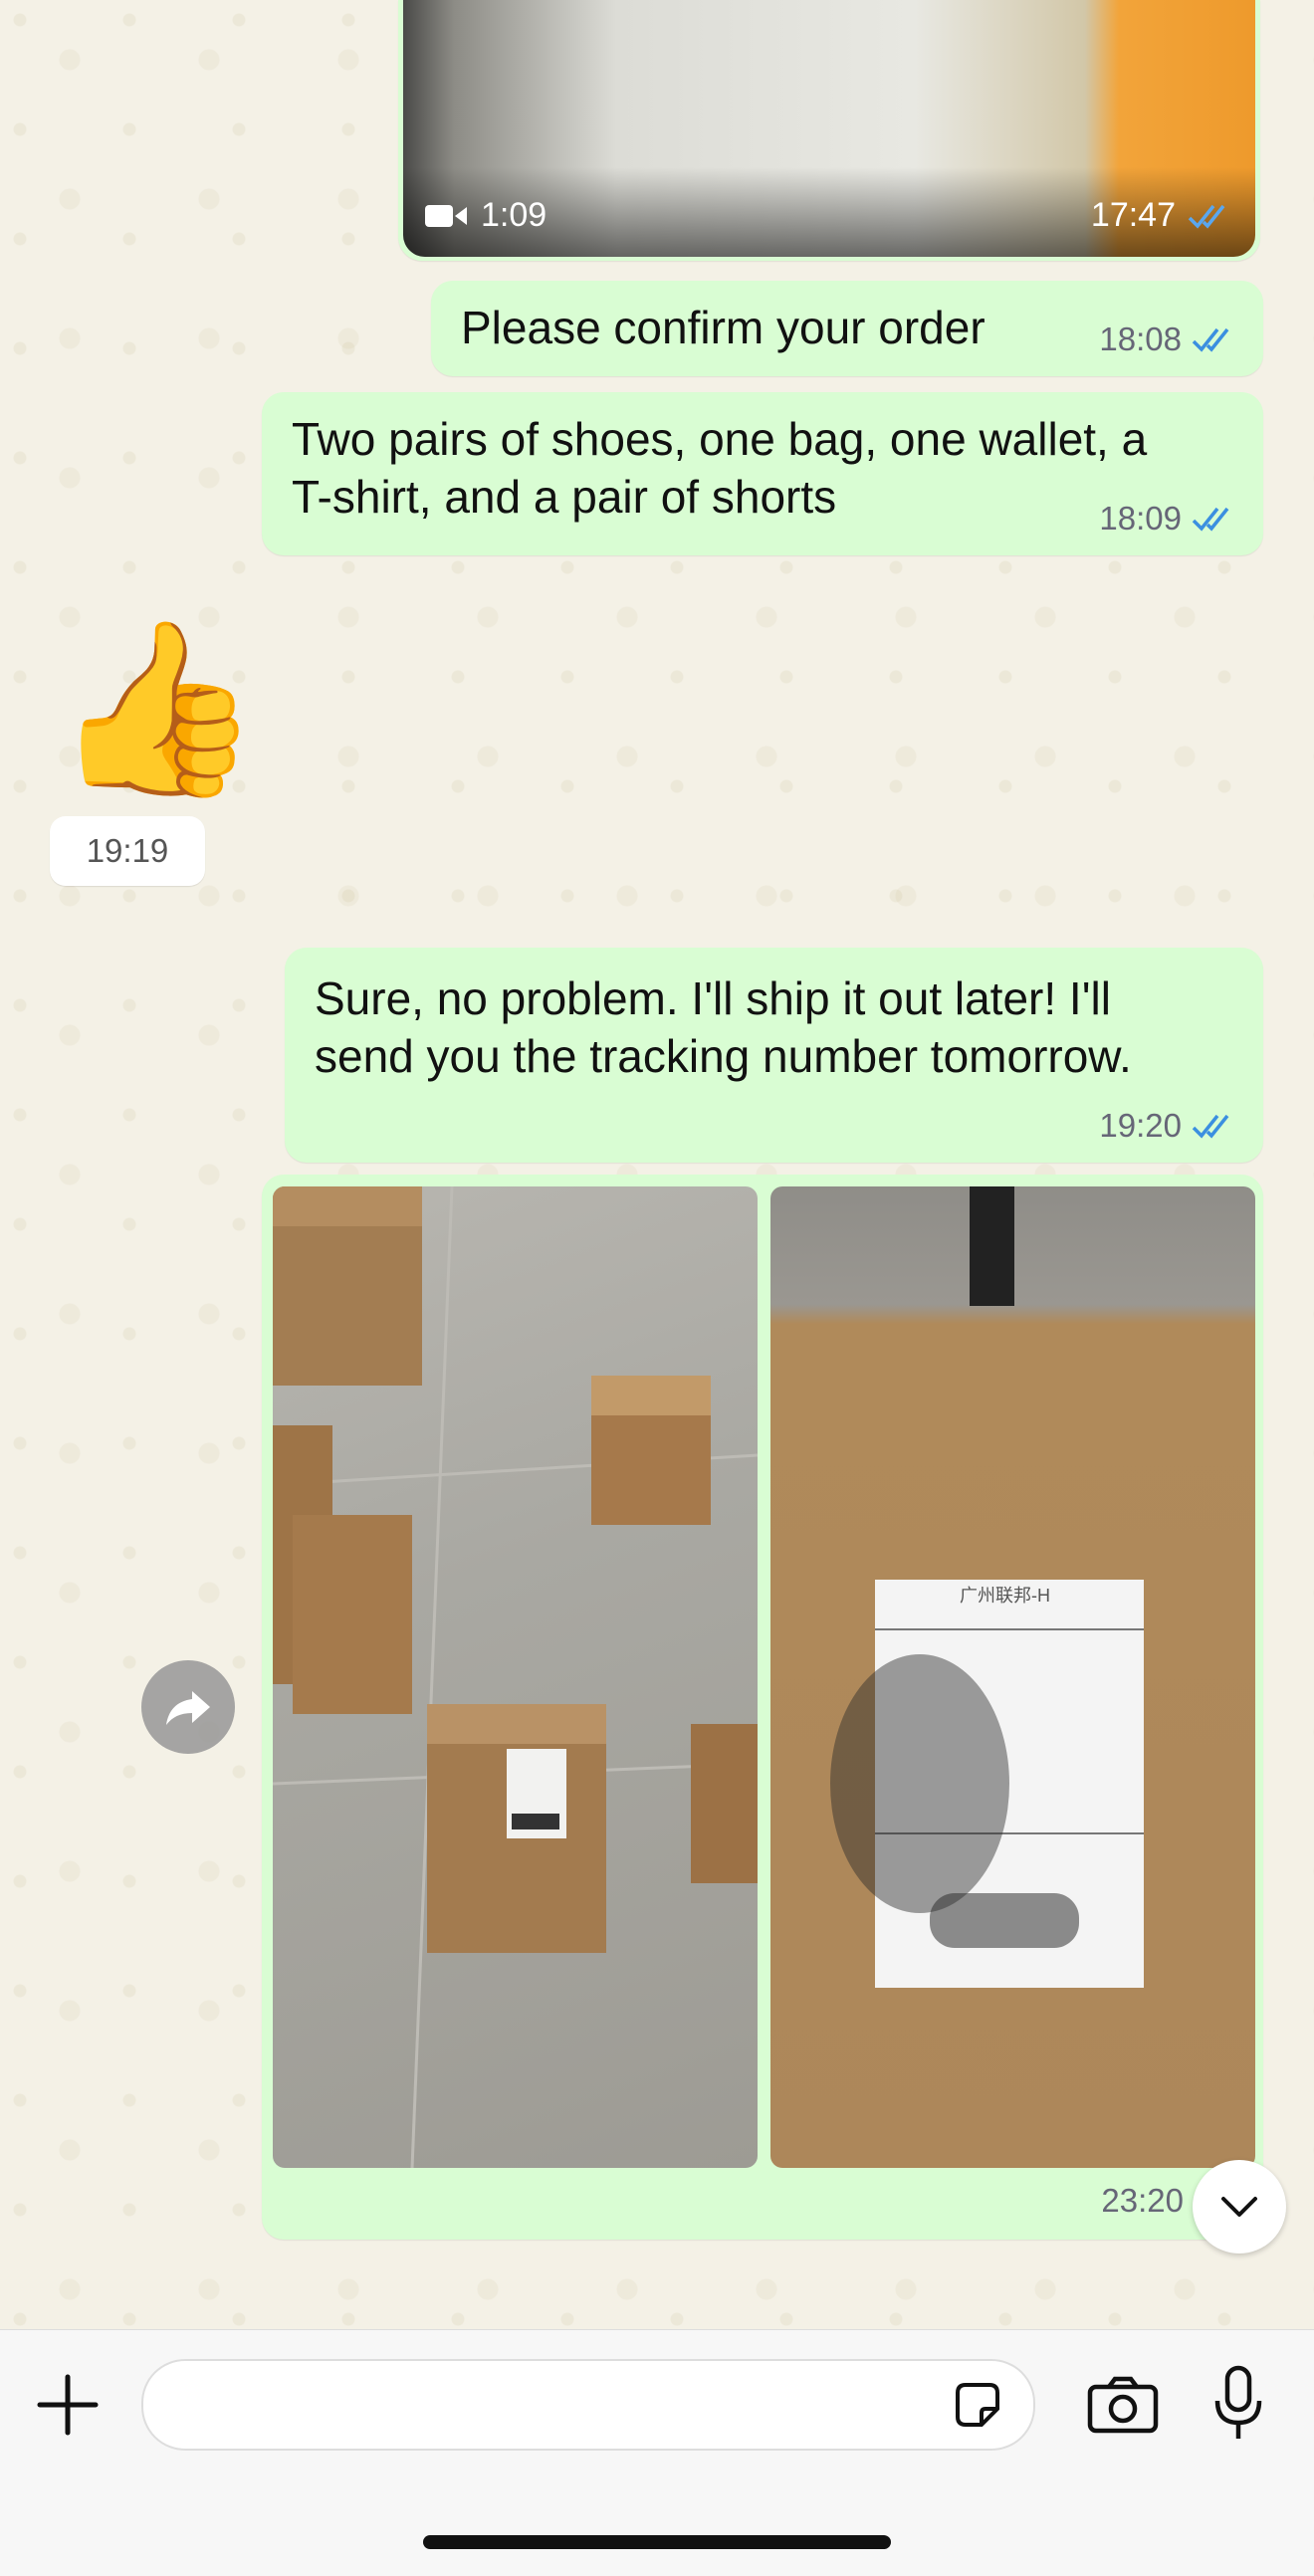  Describe the element at coordinates (1133, 215) in the screenshot. I see `video-time-text: 17:47` at that location.